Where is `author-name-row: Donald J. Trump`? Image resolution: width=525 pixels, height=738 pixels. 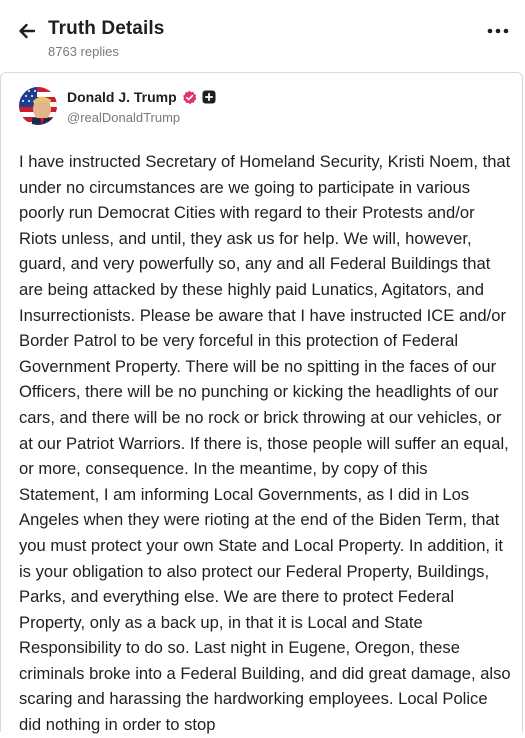 author-name-row: Donald J. Trump is located at coordinates (141, 97).